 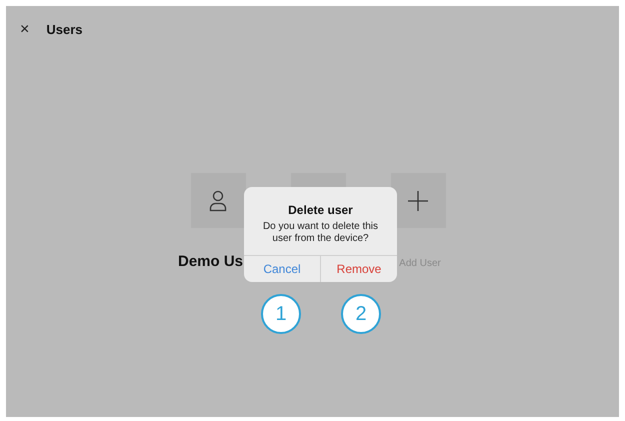 What do you see at coordinates (361, 314) in the screenshot?
I see `callout-number: 2` at bounding box center [361, 314].